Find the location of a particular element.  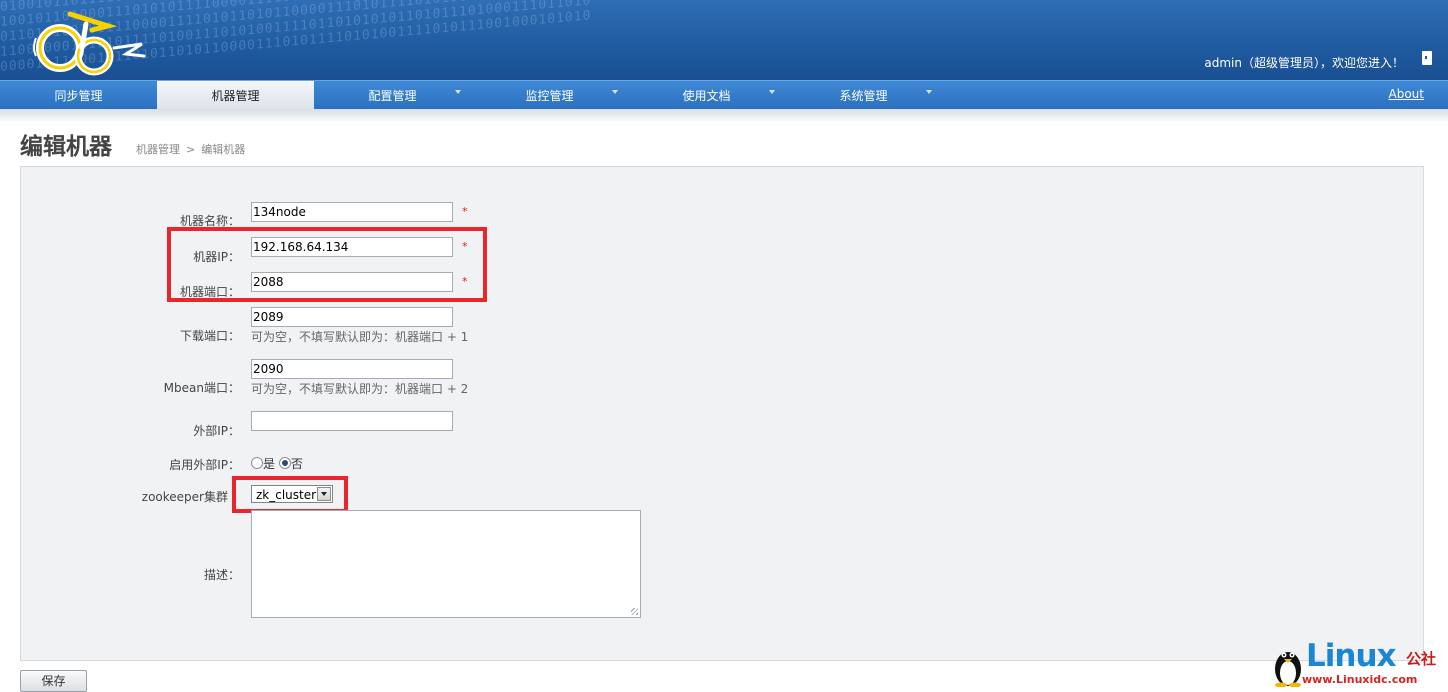

description-textarea is located at coordinates (446, 564).